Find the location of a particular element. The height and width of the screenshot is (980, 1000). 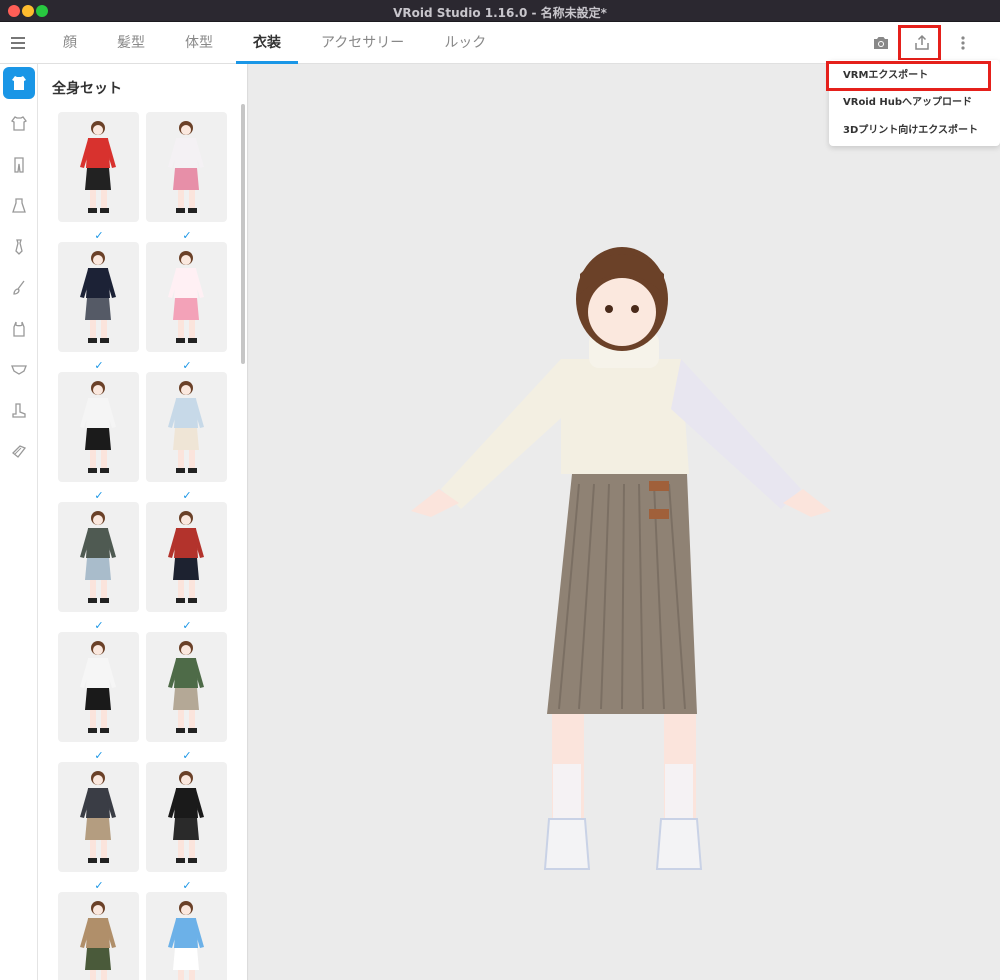

shoes-icon is located at coordinates (19, 411).